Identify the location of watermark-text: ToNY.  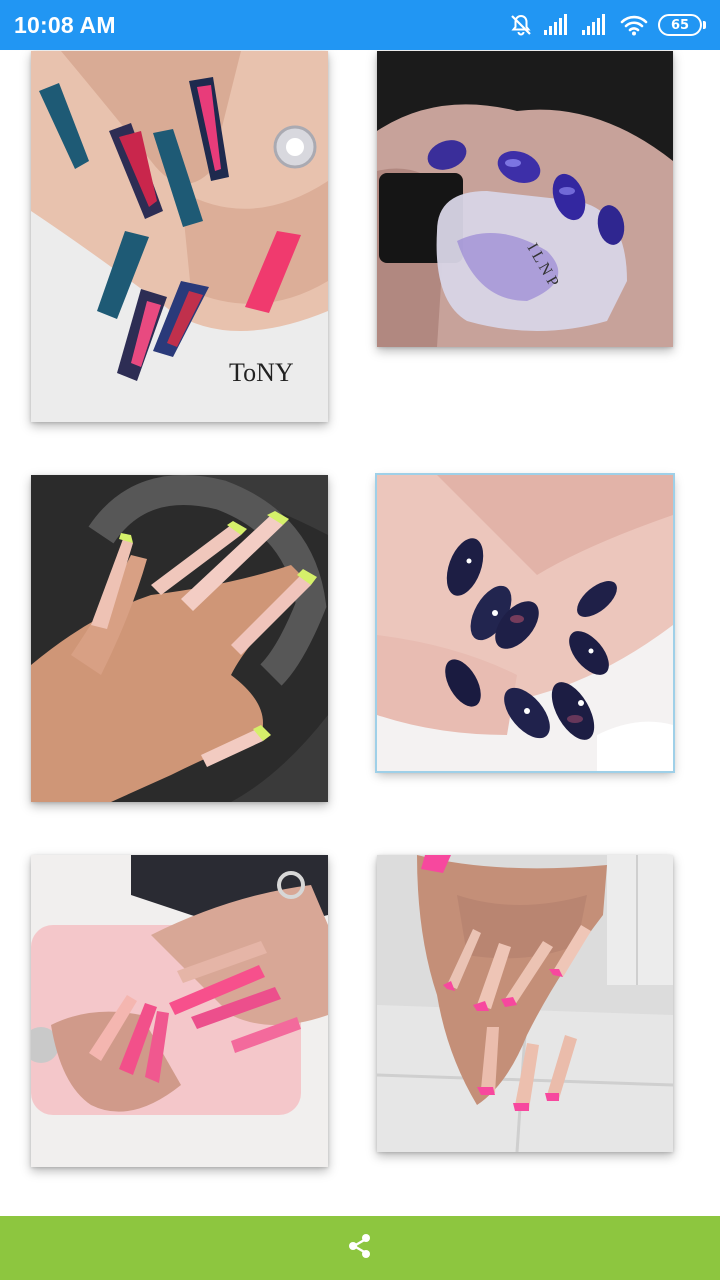
(261, 372).